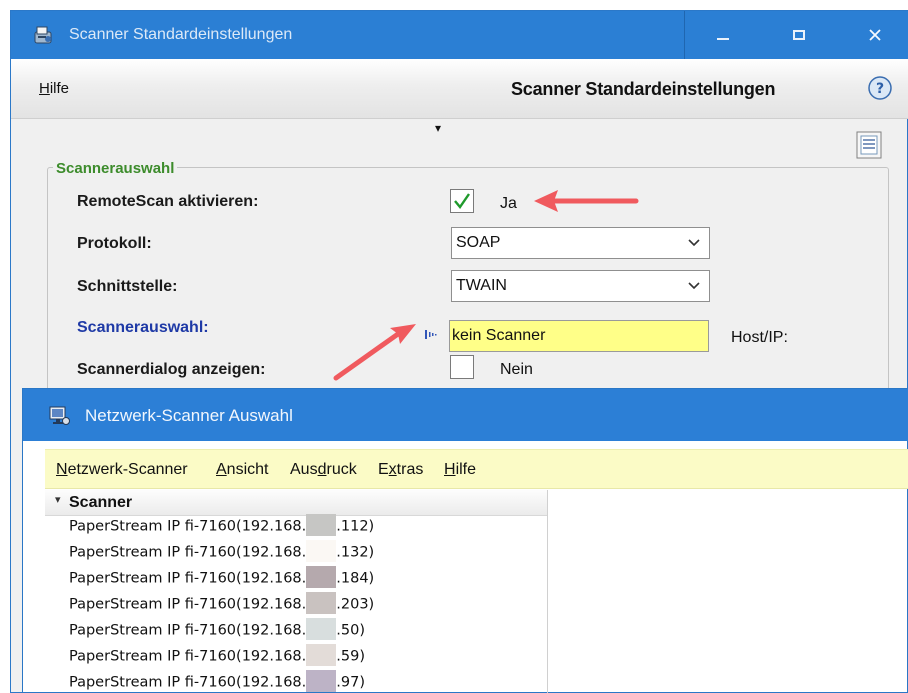  I want to click on main-menubar: Hilfe Scanner Standardeinstellungen ?, so click(459, 89).